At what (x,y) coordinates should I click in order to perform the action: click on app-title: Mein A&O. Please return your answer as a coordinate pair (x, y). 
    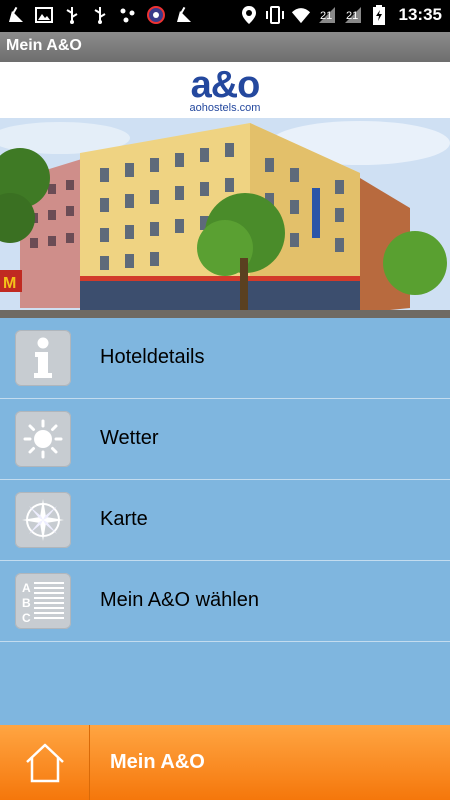
    Looking at the image, I should click on (44, 45).